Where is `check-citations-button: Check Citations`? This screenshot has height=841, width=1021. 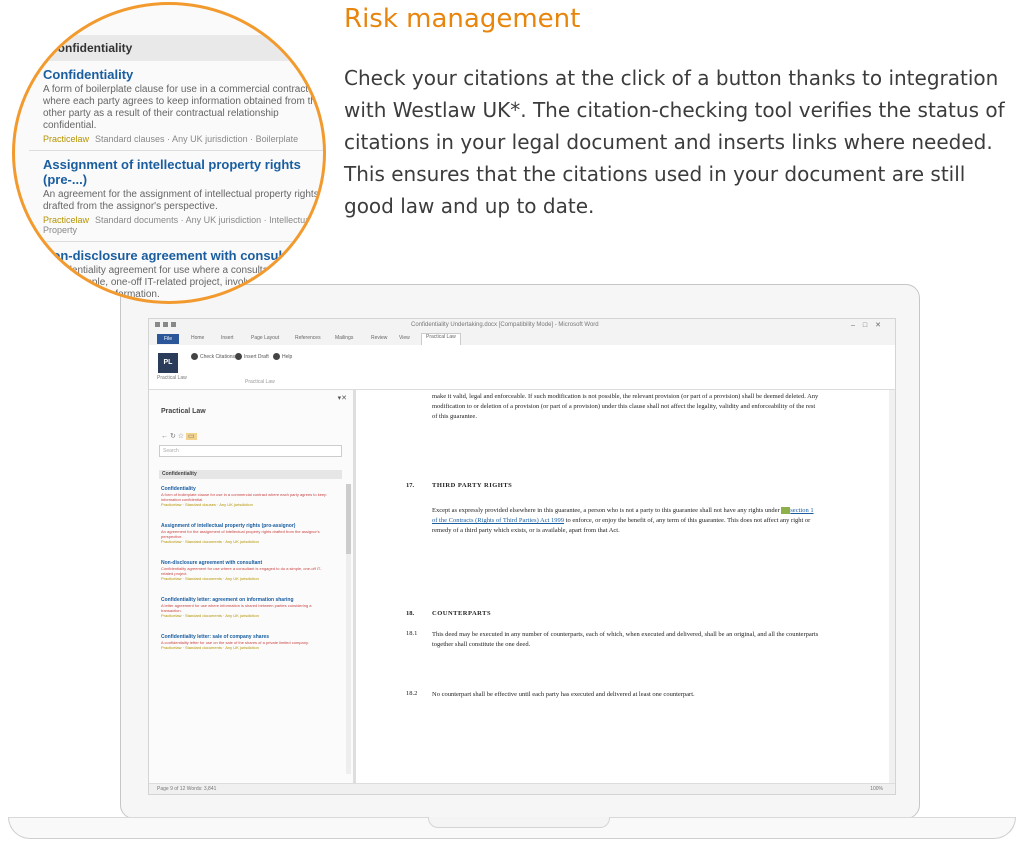
check-citations-button: Check Citations is located at coordinates (213, 356).